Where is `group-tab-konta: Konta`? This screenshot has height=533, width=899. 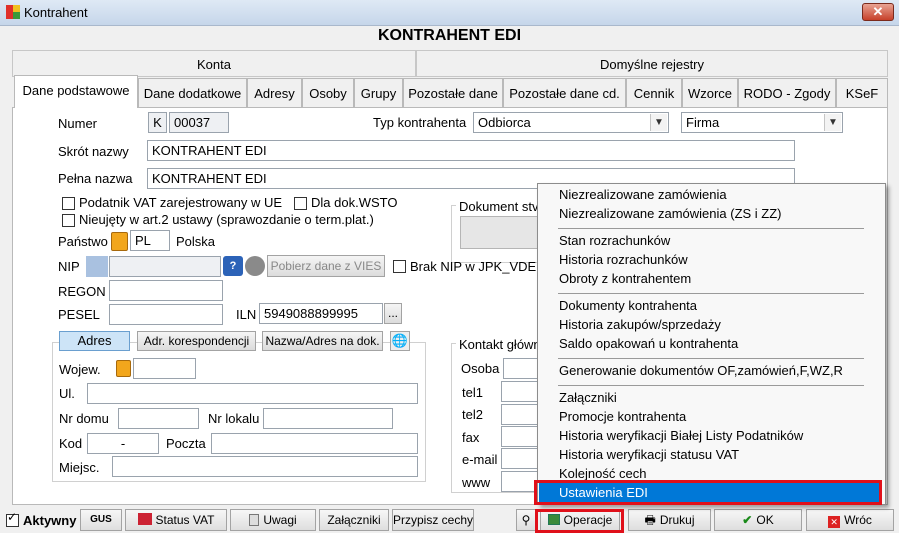 group-tab-konta: Konta is located at coordinates (214, 63).